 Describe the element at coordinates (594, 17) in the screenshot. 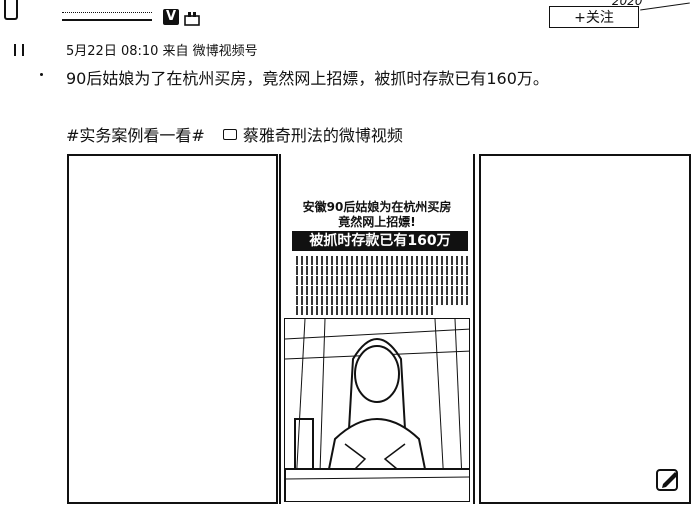

I see `follow-button: +关注` at that location.